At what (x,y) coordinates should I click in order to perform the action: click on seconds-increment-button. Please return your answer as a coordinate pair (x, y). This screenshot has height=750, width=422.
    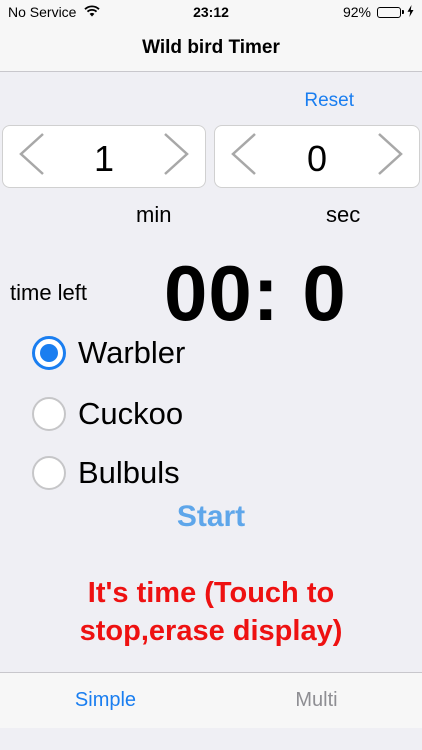
    Looking at the image, I should click on (390, 156).